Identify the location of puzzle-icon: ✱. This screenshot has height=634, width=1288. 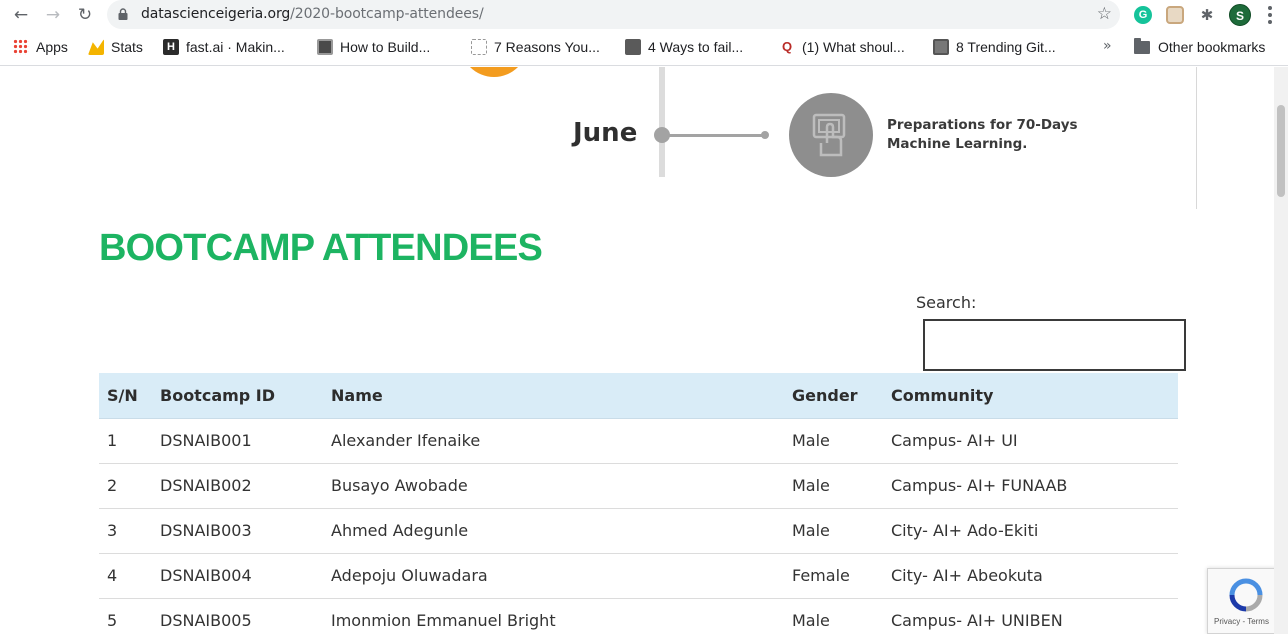
(1207, 15).